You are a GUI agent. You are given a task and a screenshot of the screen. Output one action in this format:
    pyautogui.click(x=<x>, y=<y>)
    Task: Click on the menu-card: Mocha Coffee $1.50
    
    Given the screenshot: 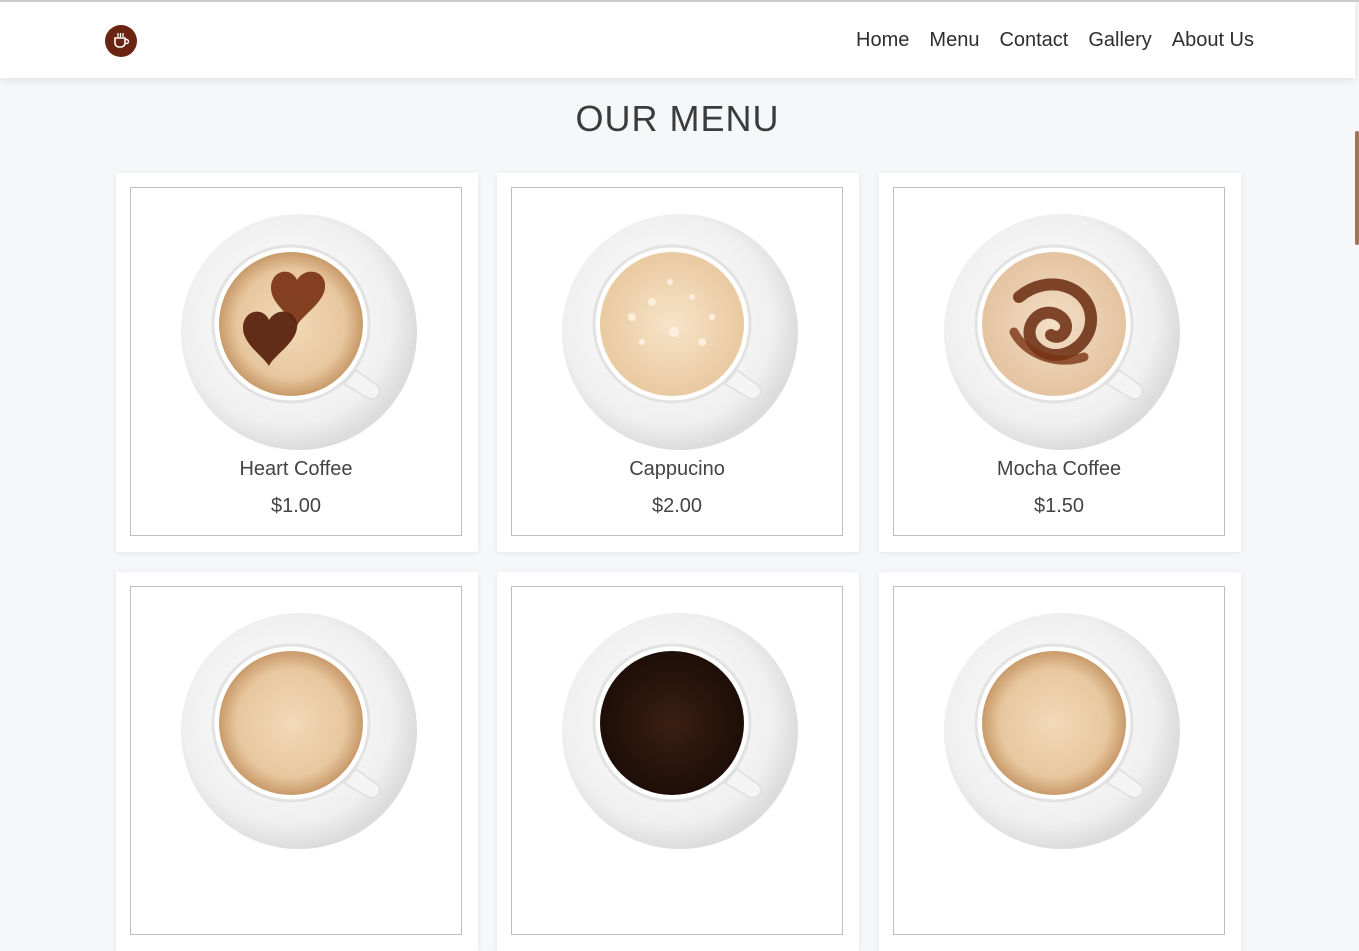 What is the action you would take?
    pyautogui.click(x=1060, y=362)
    